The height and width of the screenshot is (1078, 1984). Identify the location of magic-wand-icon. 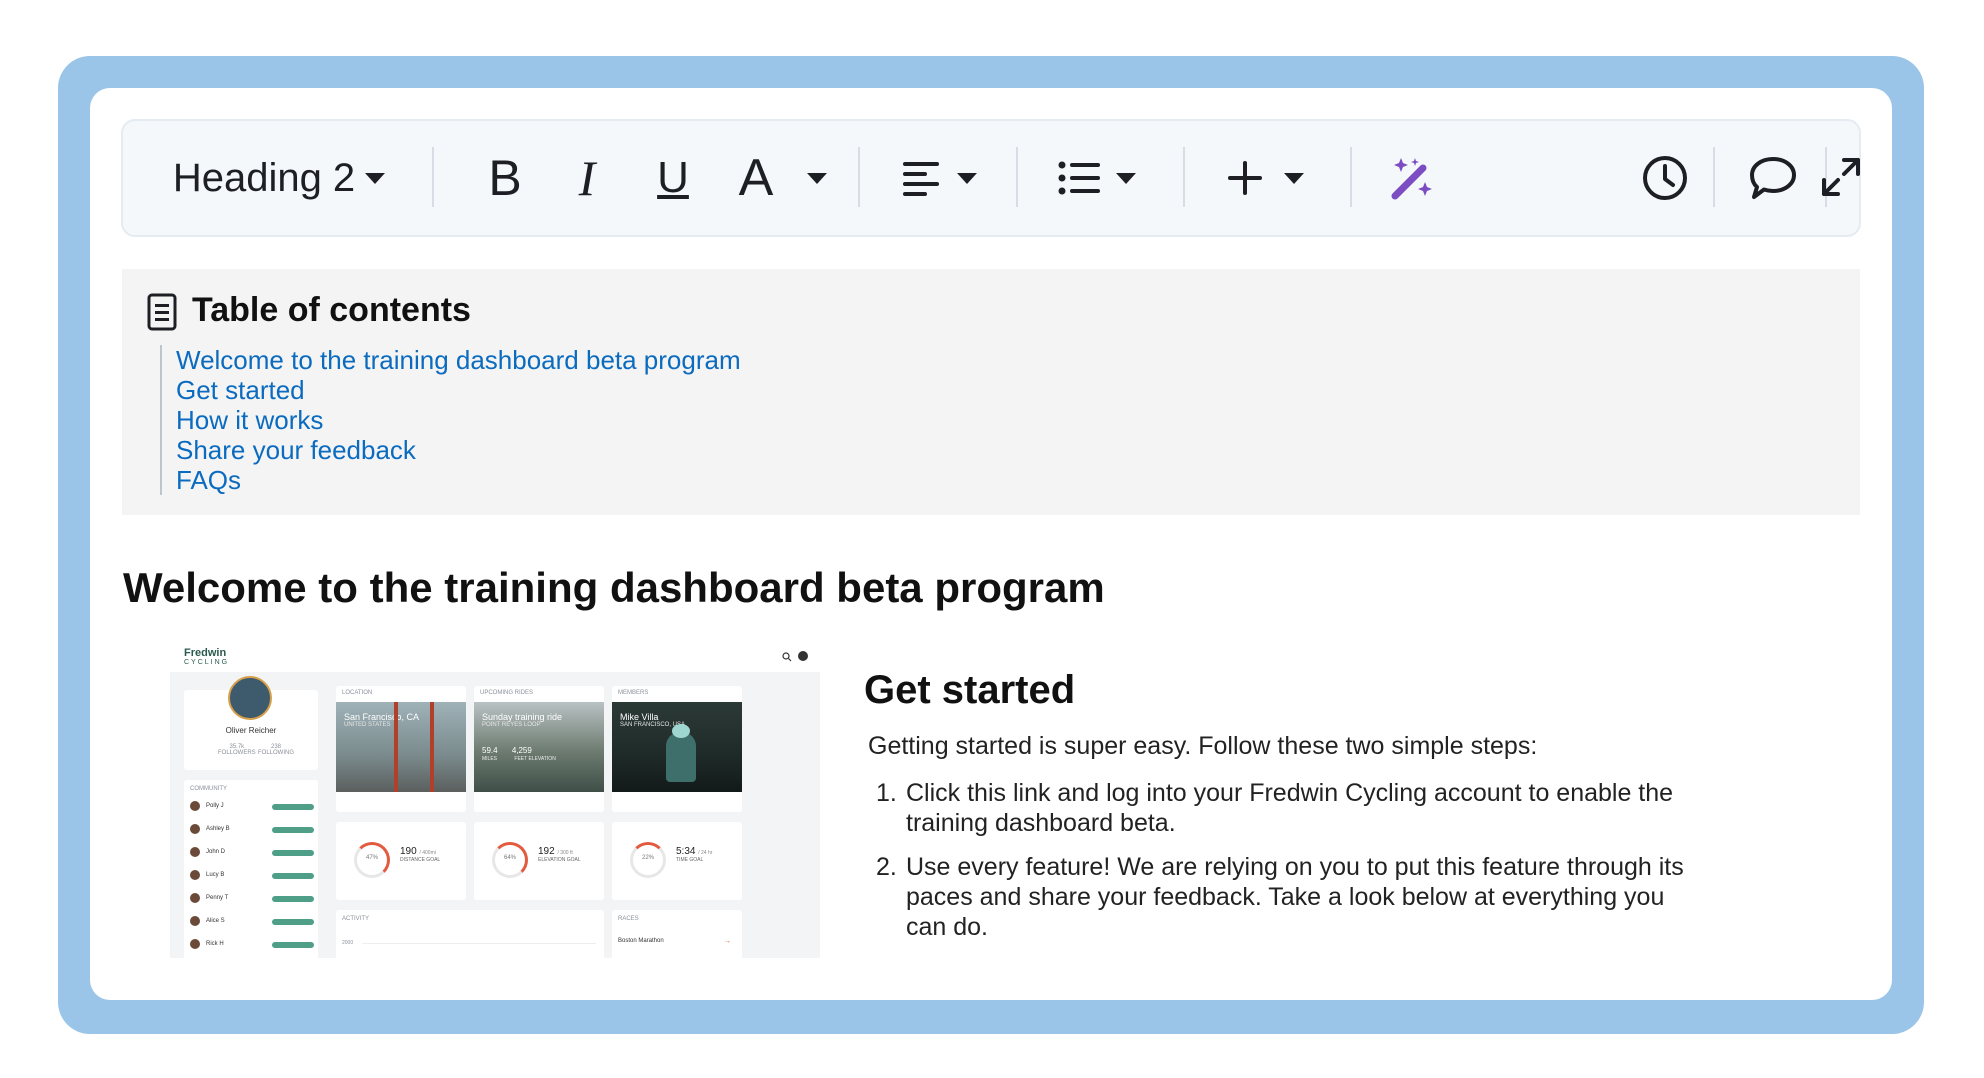
(1411, 179).